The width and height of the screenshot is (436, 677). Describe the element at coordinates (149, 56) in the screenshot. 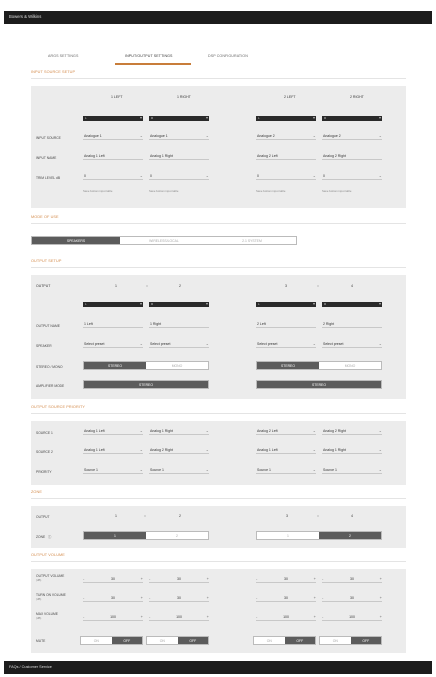

I see `tab-input-output-settings: INPUT/OUTPUT SETTINGS` at that location.